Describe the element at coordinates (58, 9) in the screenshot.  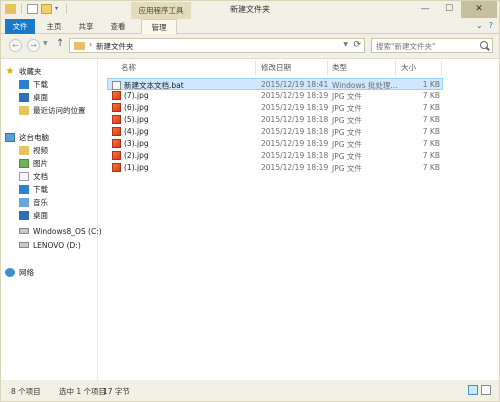
I see `customize-toolbar-icon: ▾` at that location.